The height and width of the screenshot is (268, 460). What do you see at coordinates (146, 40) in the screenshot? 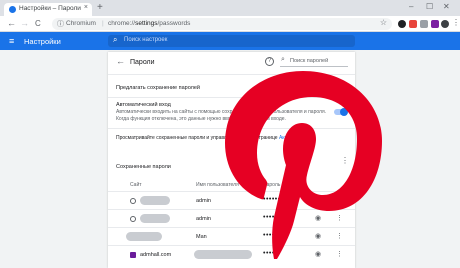
I see `settings-search-placeholder: Поиск настроек` at bounding box center [146, 40].